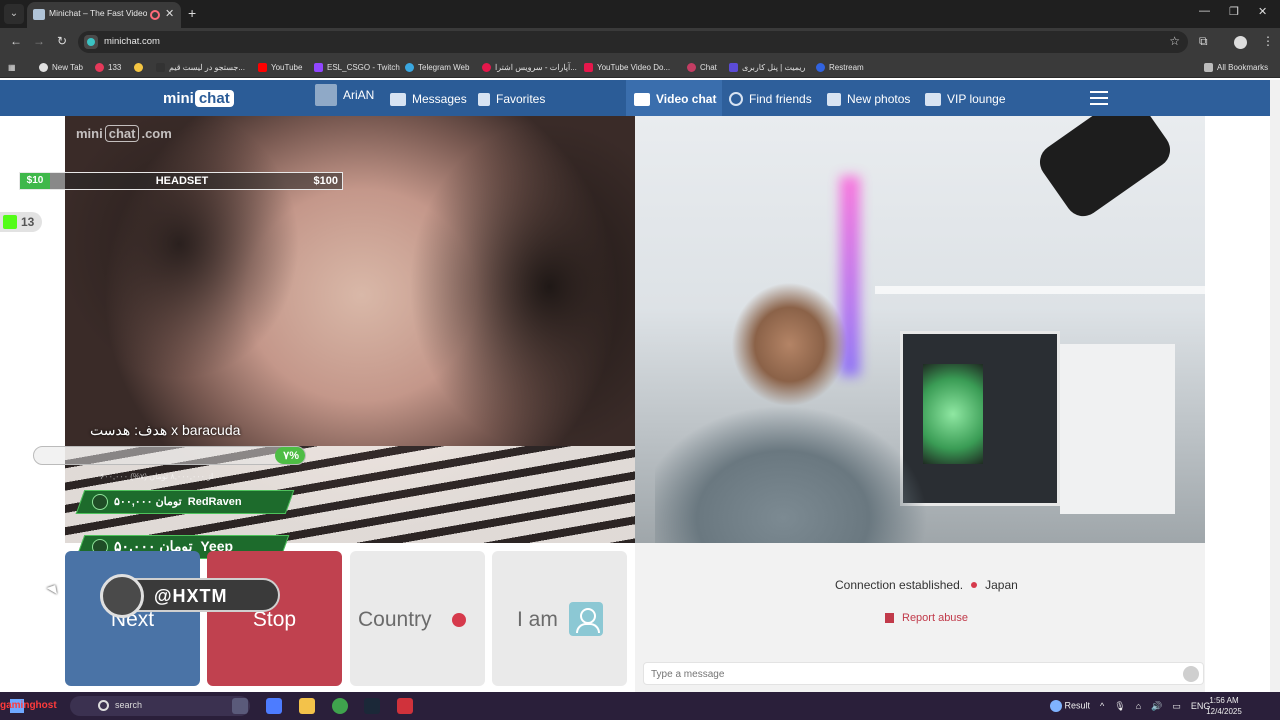  I want to click on site-info-icon, so click(91, 42).